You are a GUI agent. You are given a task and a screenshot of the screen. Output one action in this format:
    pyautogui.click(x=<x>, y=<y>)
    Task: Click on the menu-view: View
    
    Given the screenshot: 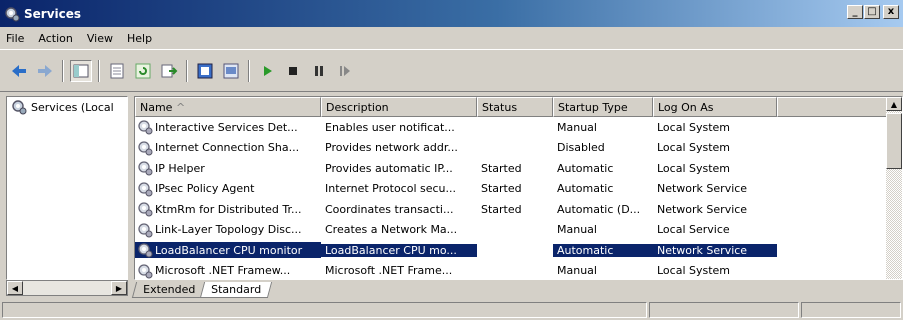 What is the action you would take?
    pyautogui.click(x=100, y=38)
    